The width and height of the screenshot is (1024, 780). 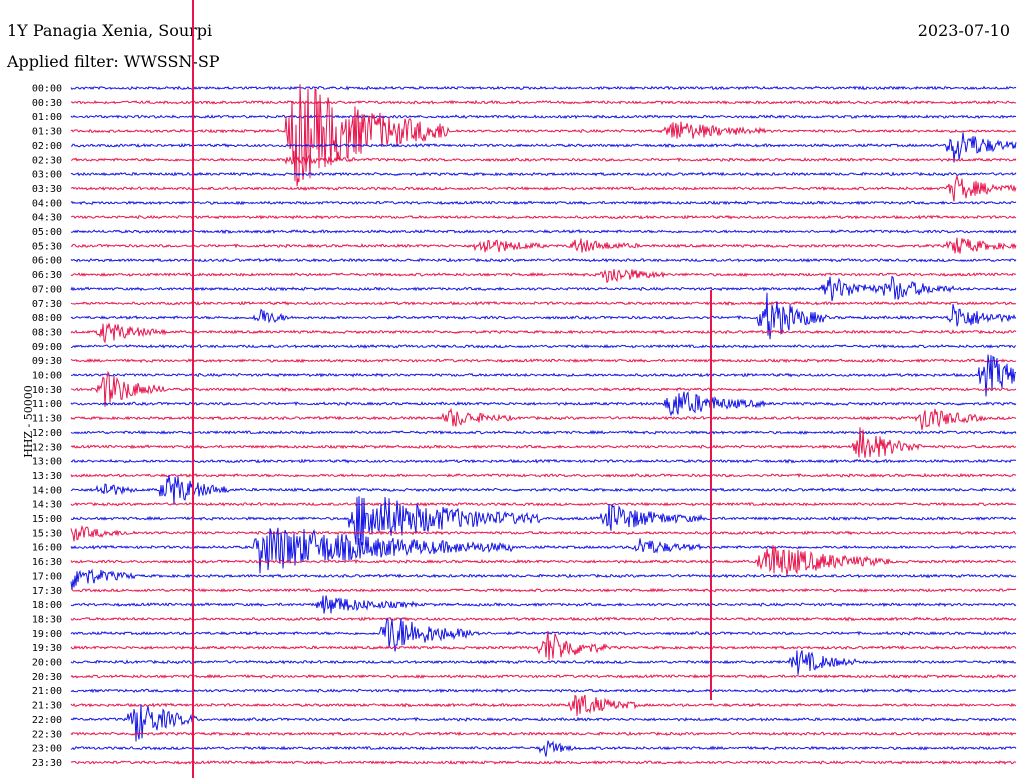 I want to click on time-tick-label: 20:30, so click(x=47, y=677).